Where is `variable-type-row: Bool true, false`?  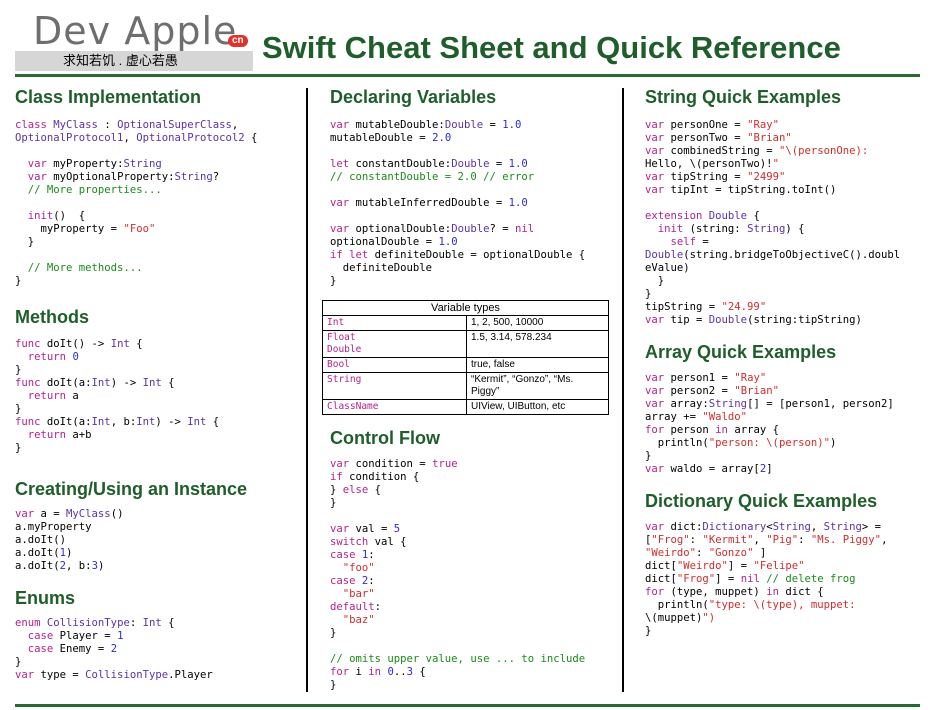
variable-type-row: Bool true, false is located at coordinates (465, 365).